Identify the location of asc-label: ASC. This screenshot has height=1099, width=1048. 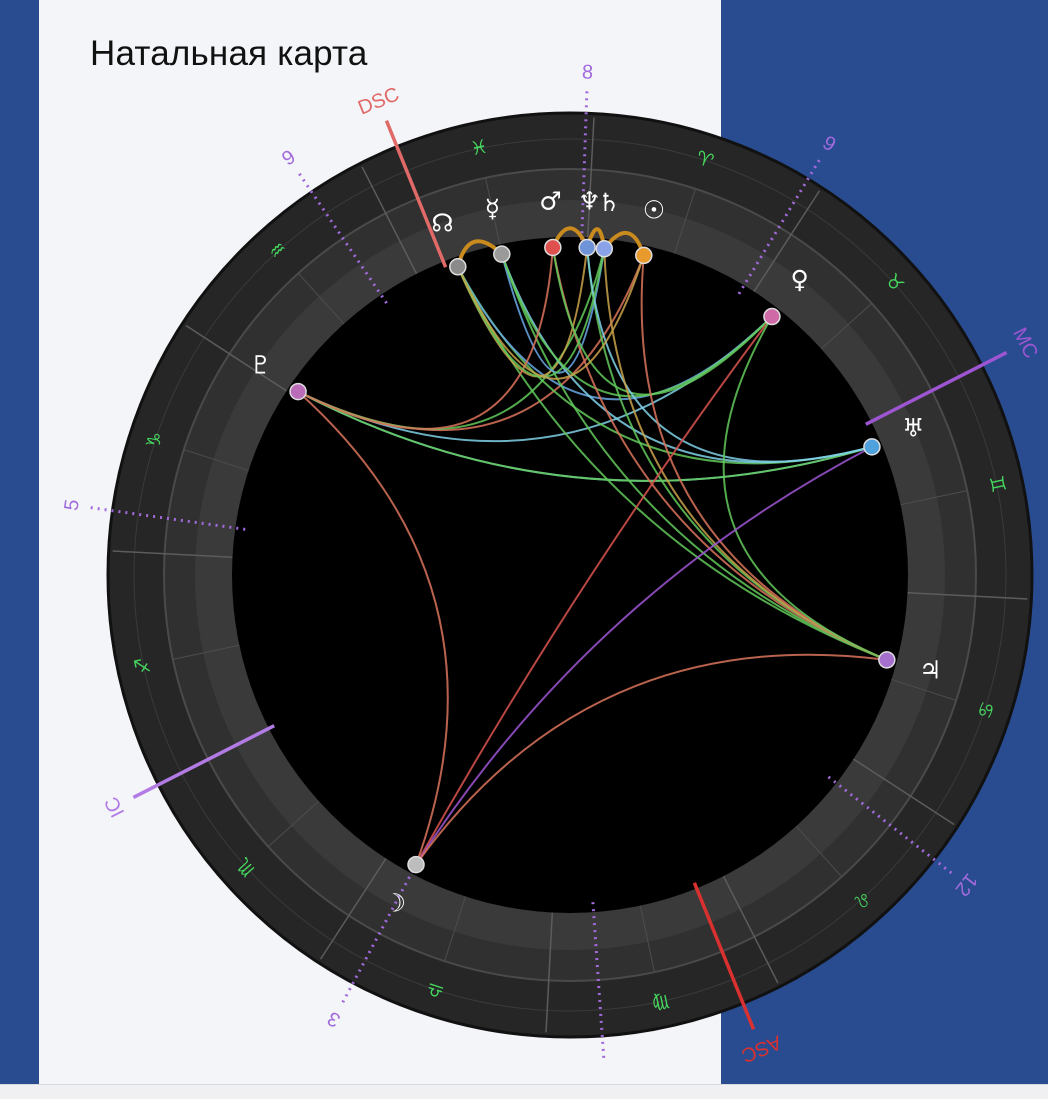
(761, 1049).